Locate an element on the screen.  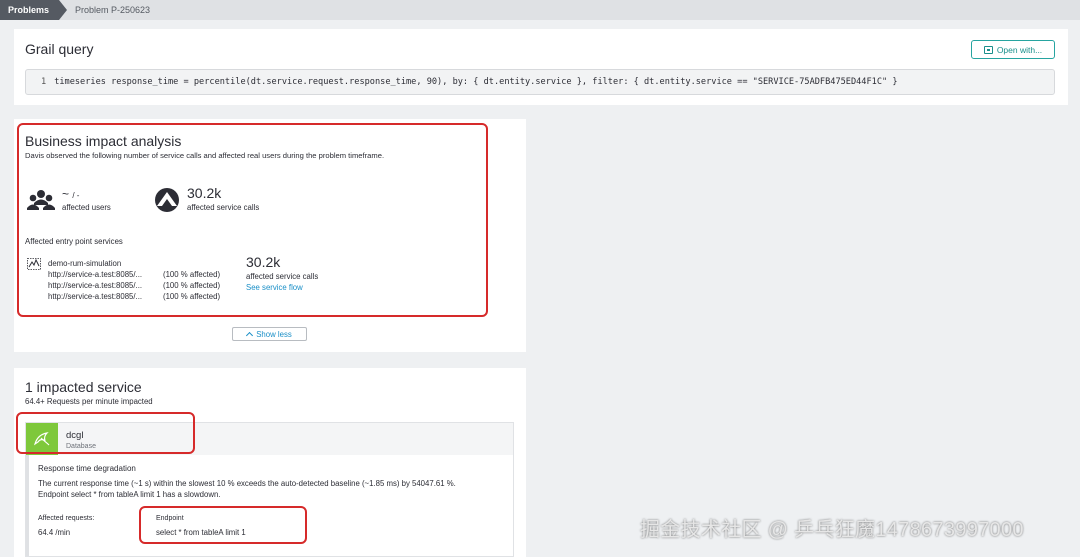
show-less-label: Show less is located at coordinates (274, 334).